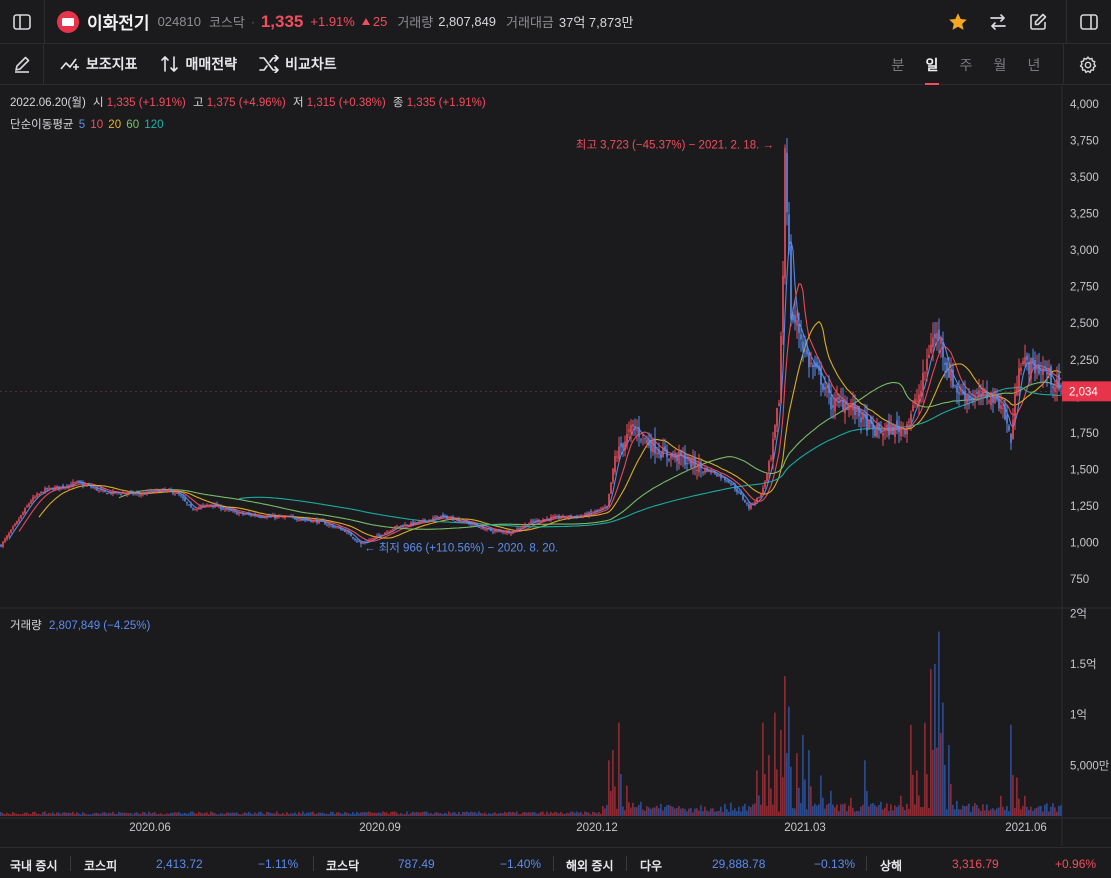  I want to click on compare-button: 비교차트, so click(298, 64).